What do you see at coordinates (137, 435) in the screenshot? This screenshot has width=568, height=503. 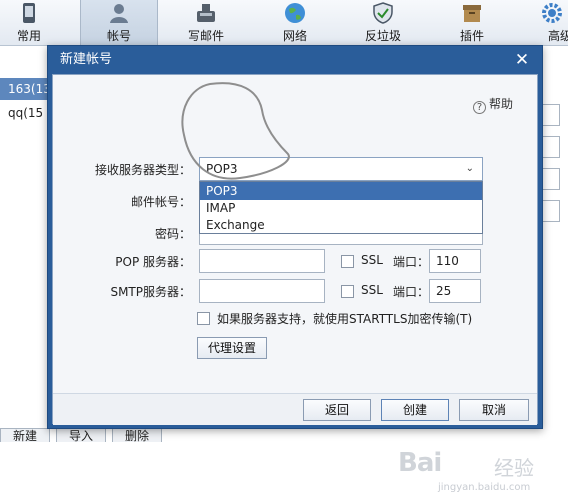 I see `delete-button: 删除` at bounding box center [137, 435].